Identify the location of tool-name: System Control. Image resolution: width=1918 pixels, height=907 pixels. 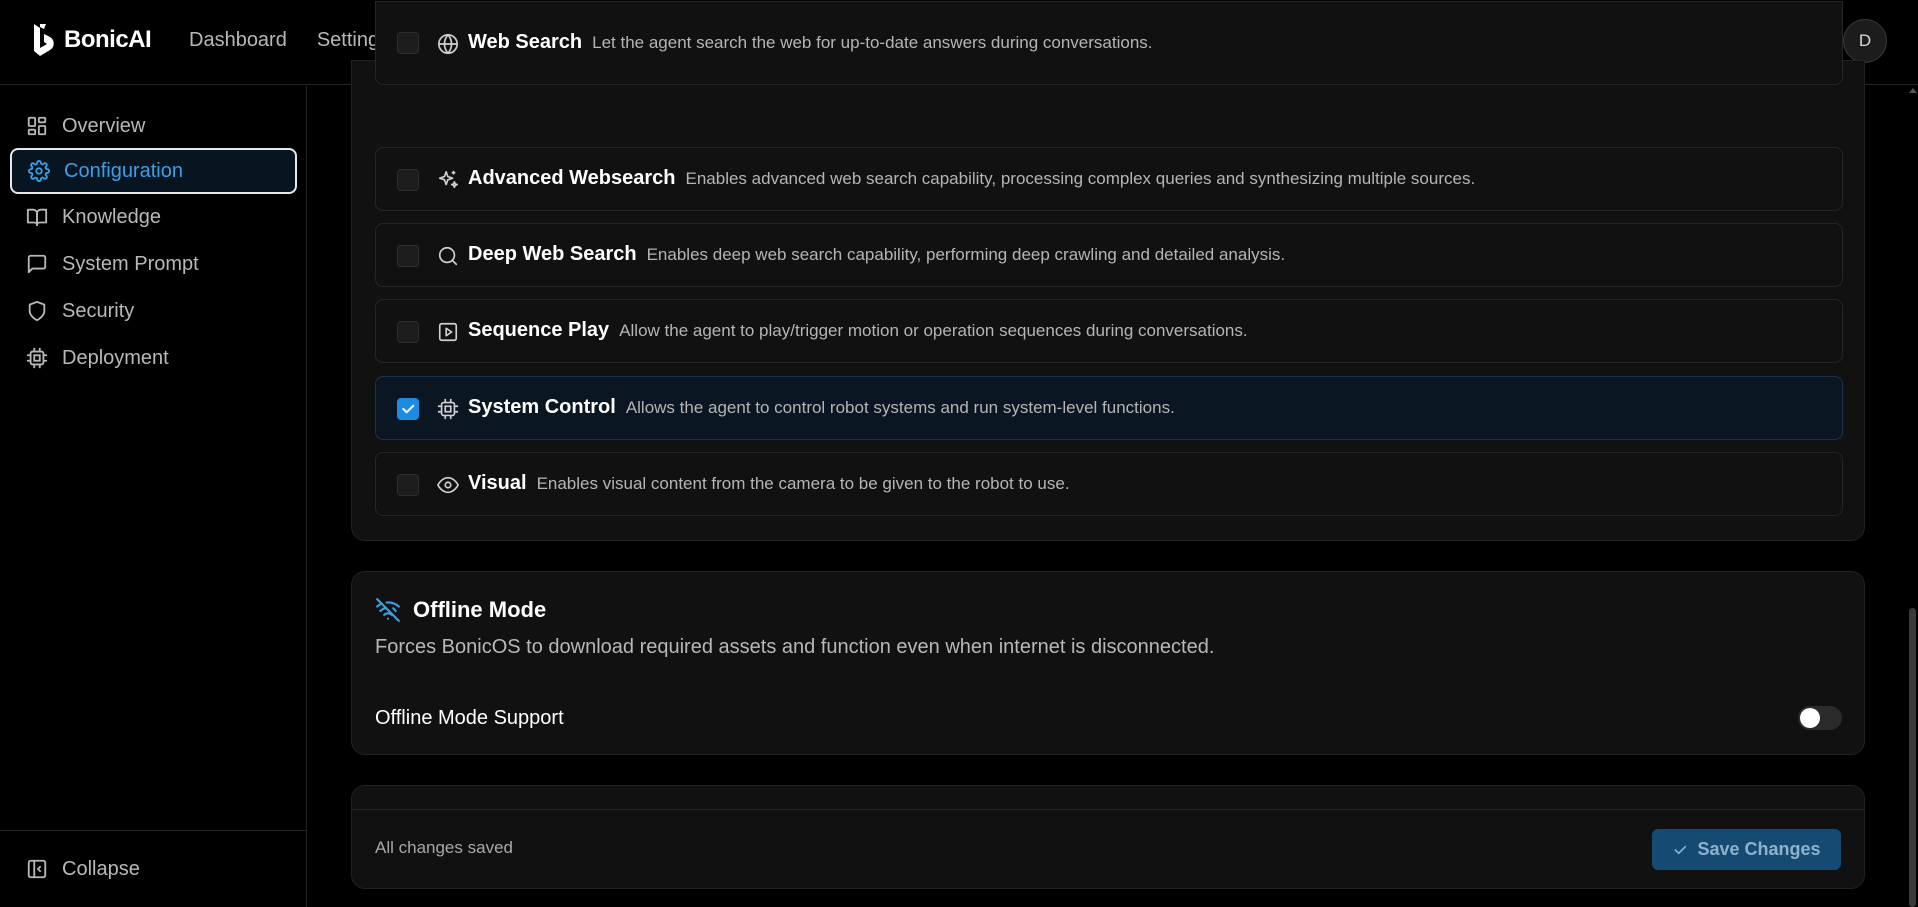
(542, 407).